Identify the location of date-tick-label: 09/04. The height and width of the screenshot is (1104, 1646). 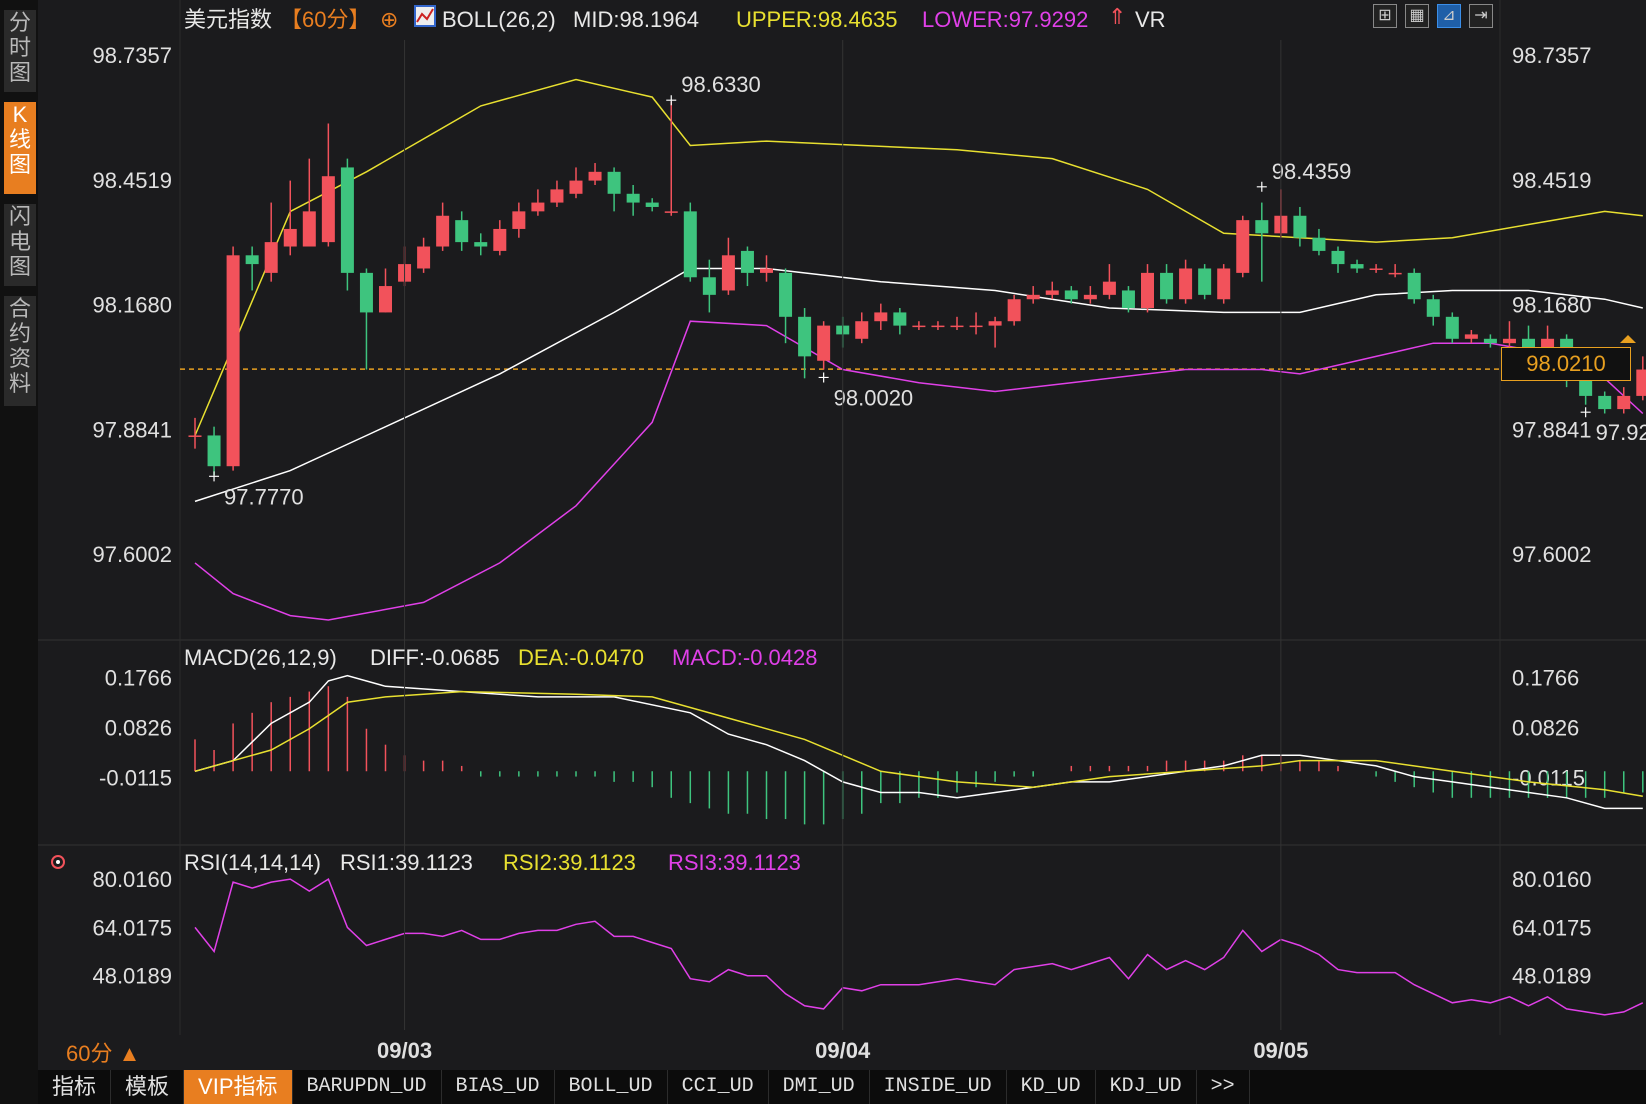
(843, 1050).